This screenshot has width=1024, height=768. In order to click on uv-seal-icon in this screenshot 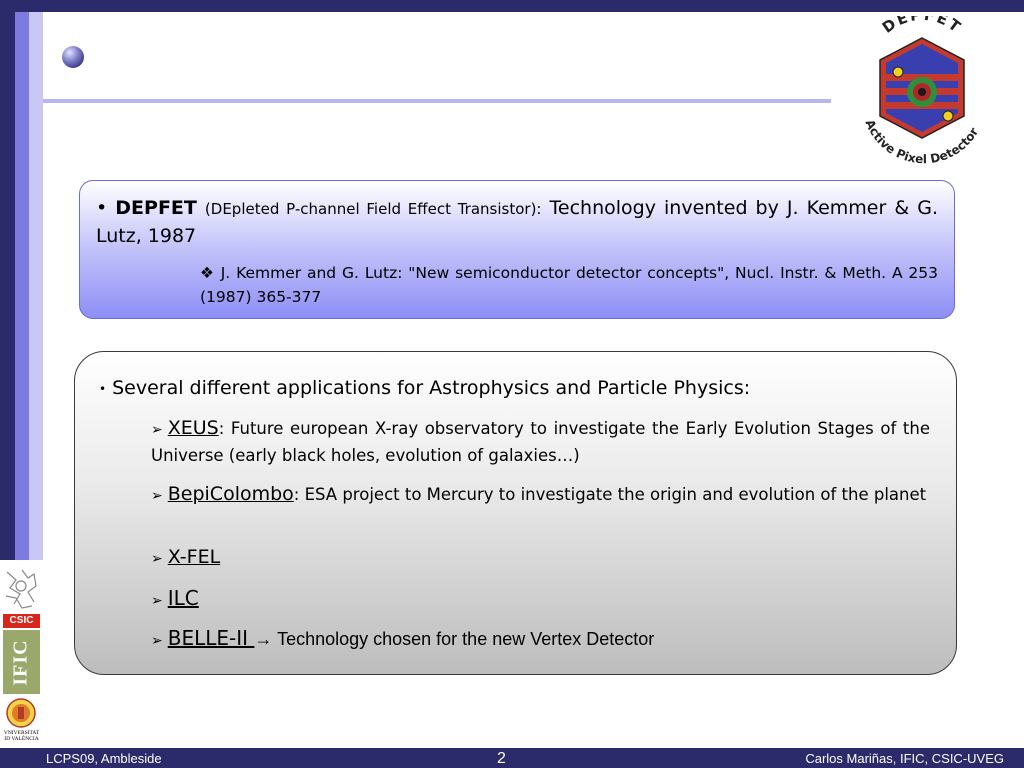, I will do `click(21, 713)`.